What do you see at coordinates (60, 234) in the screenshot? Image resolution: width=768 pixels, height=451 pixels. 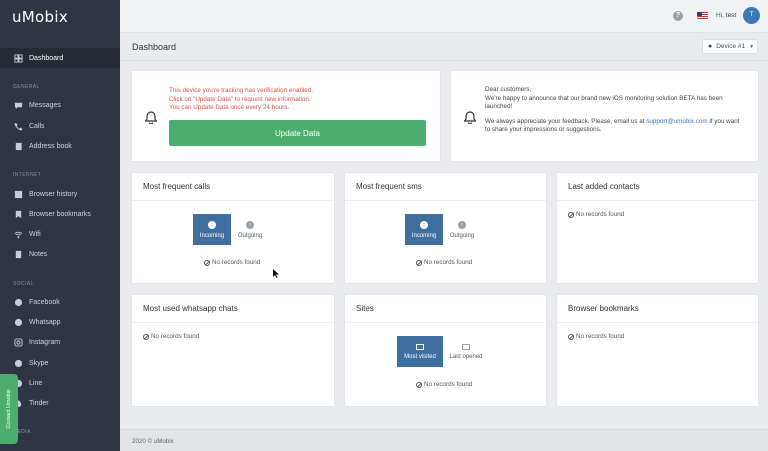 I see `sidebar-item-wifi: Wifi` at bounding box center [60, 234].